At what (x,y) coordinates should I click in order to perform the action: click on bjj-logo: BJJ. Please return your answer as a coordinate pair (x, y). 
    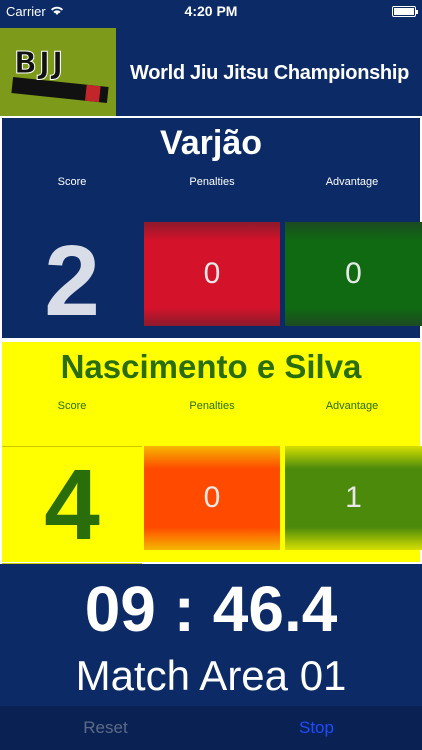
    Looking at the image, I should click on (58, 72).